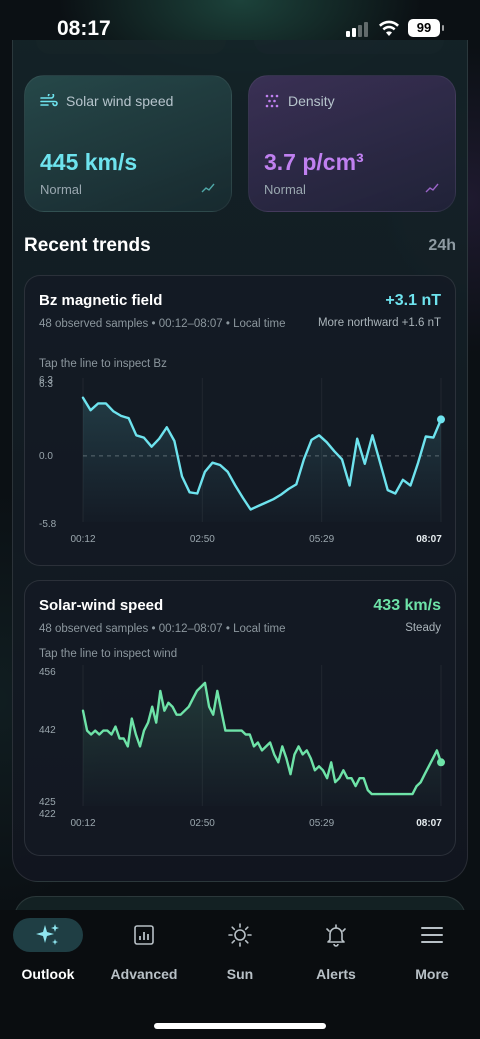 The image size is (480, 1039). I want to click on tab-sun: Sun, so click(240, 950).